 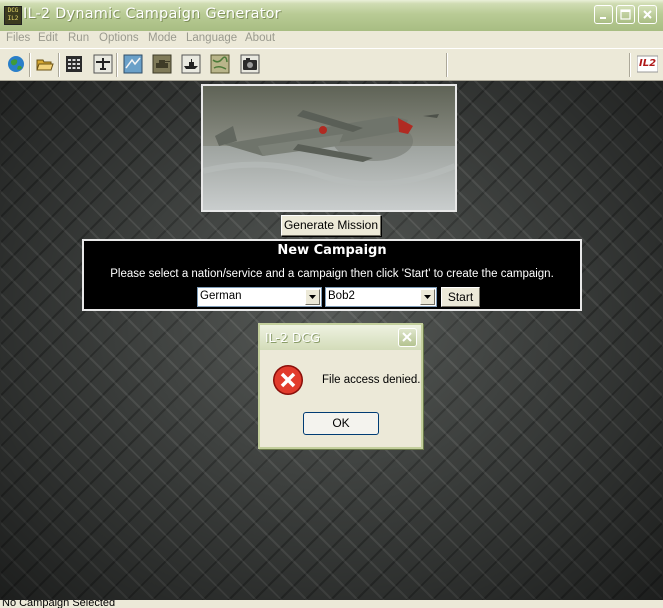 What do you see at coordinates (211, 38) in the screenshot?
I see `menu-language: Language` at bounding box center [211, 38].